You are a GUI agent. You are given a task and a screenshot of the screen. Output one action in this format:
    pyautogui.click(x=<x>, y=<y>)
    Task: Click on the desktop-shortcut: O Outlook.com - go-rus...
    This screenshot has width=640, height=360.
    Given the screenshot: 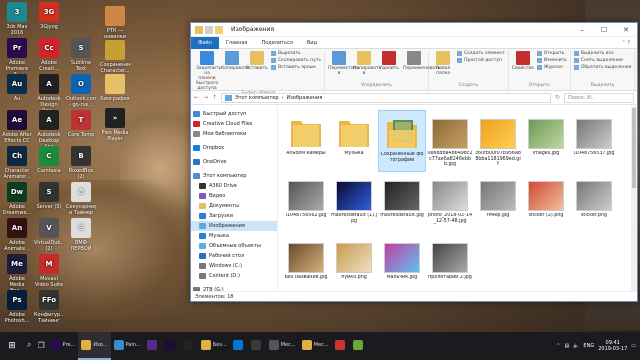 What is the action you would take?
    pyautogui.click(x=81, y=91)
    